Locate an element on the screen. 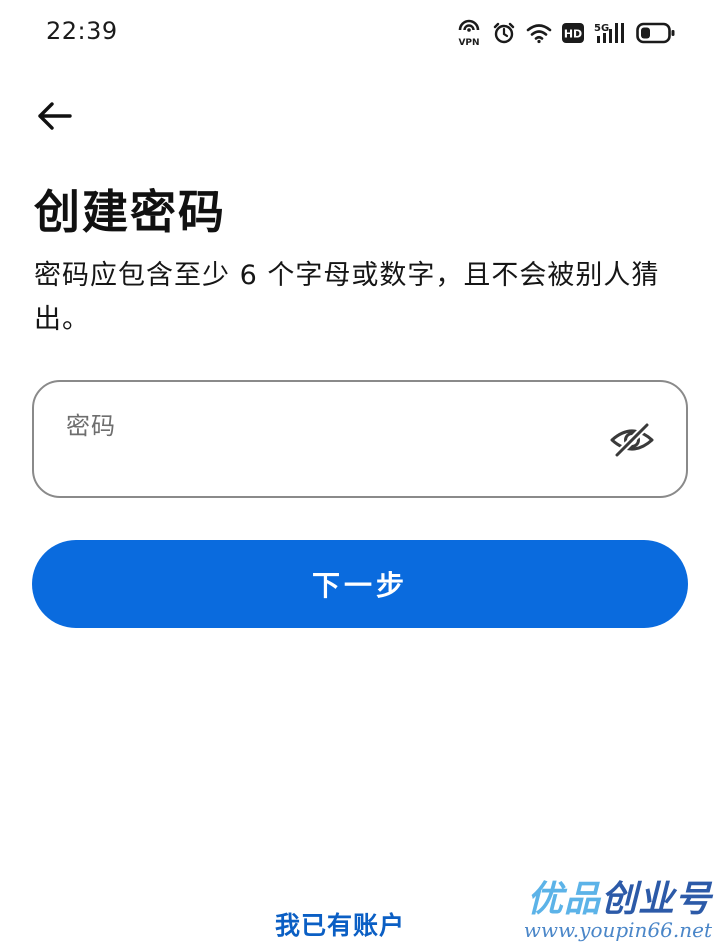 The height and width of the screenshot is (950, 720). wifi-icon is located at coordinates (539, 33).